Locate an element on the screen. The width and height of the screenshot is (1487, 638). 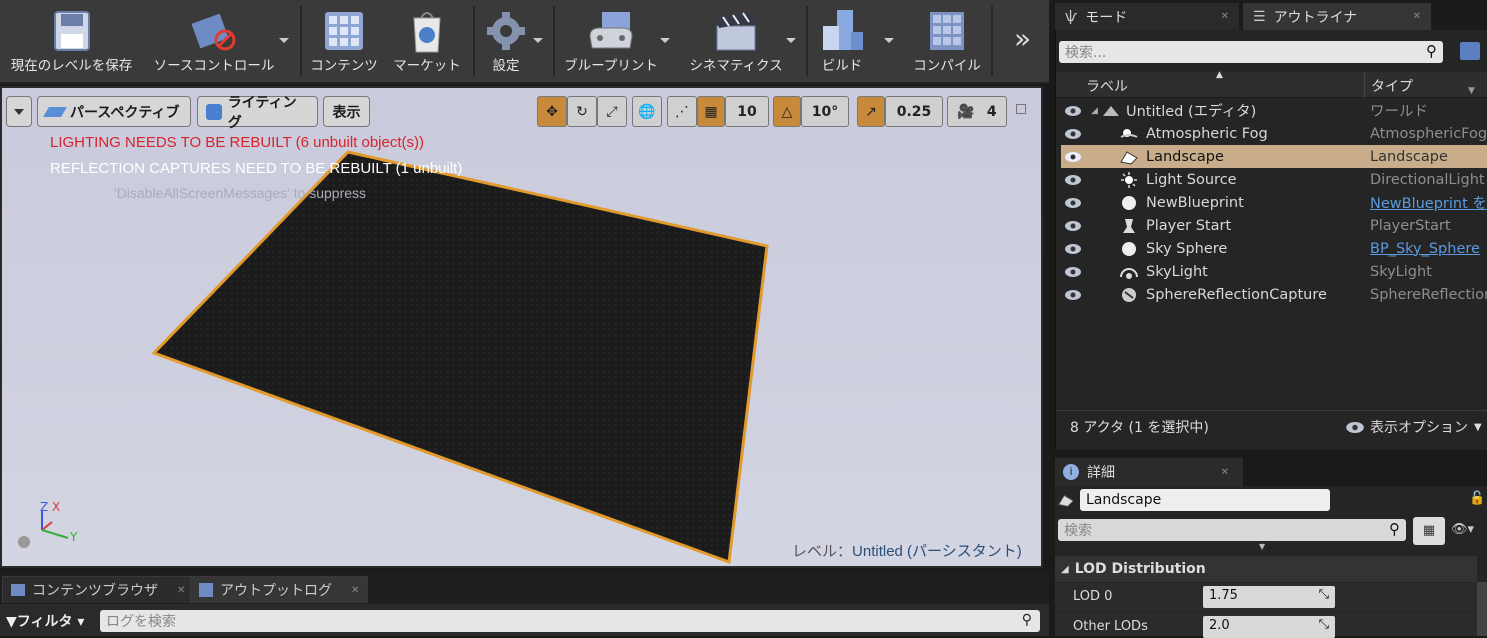
tab-modes: ѱ モード ✕ is located at coordinates (1147, 16).